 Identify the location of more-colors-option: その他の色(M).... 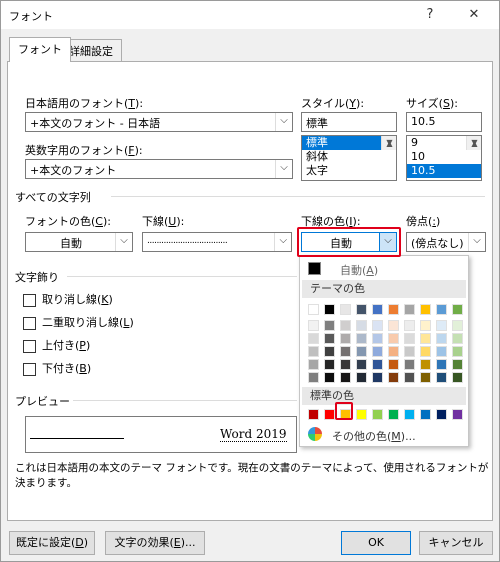
(386, 435).